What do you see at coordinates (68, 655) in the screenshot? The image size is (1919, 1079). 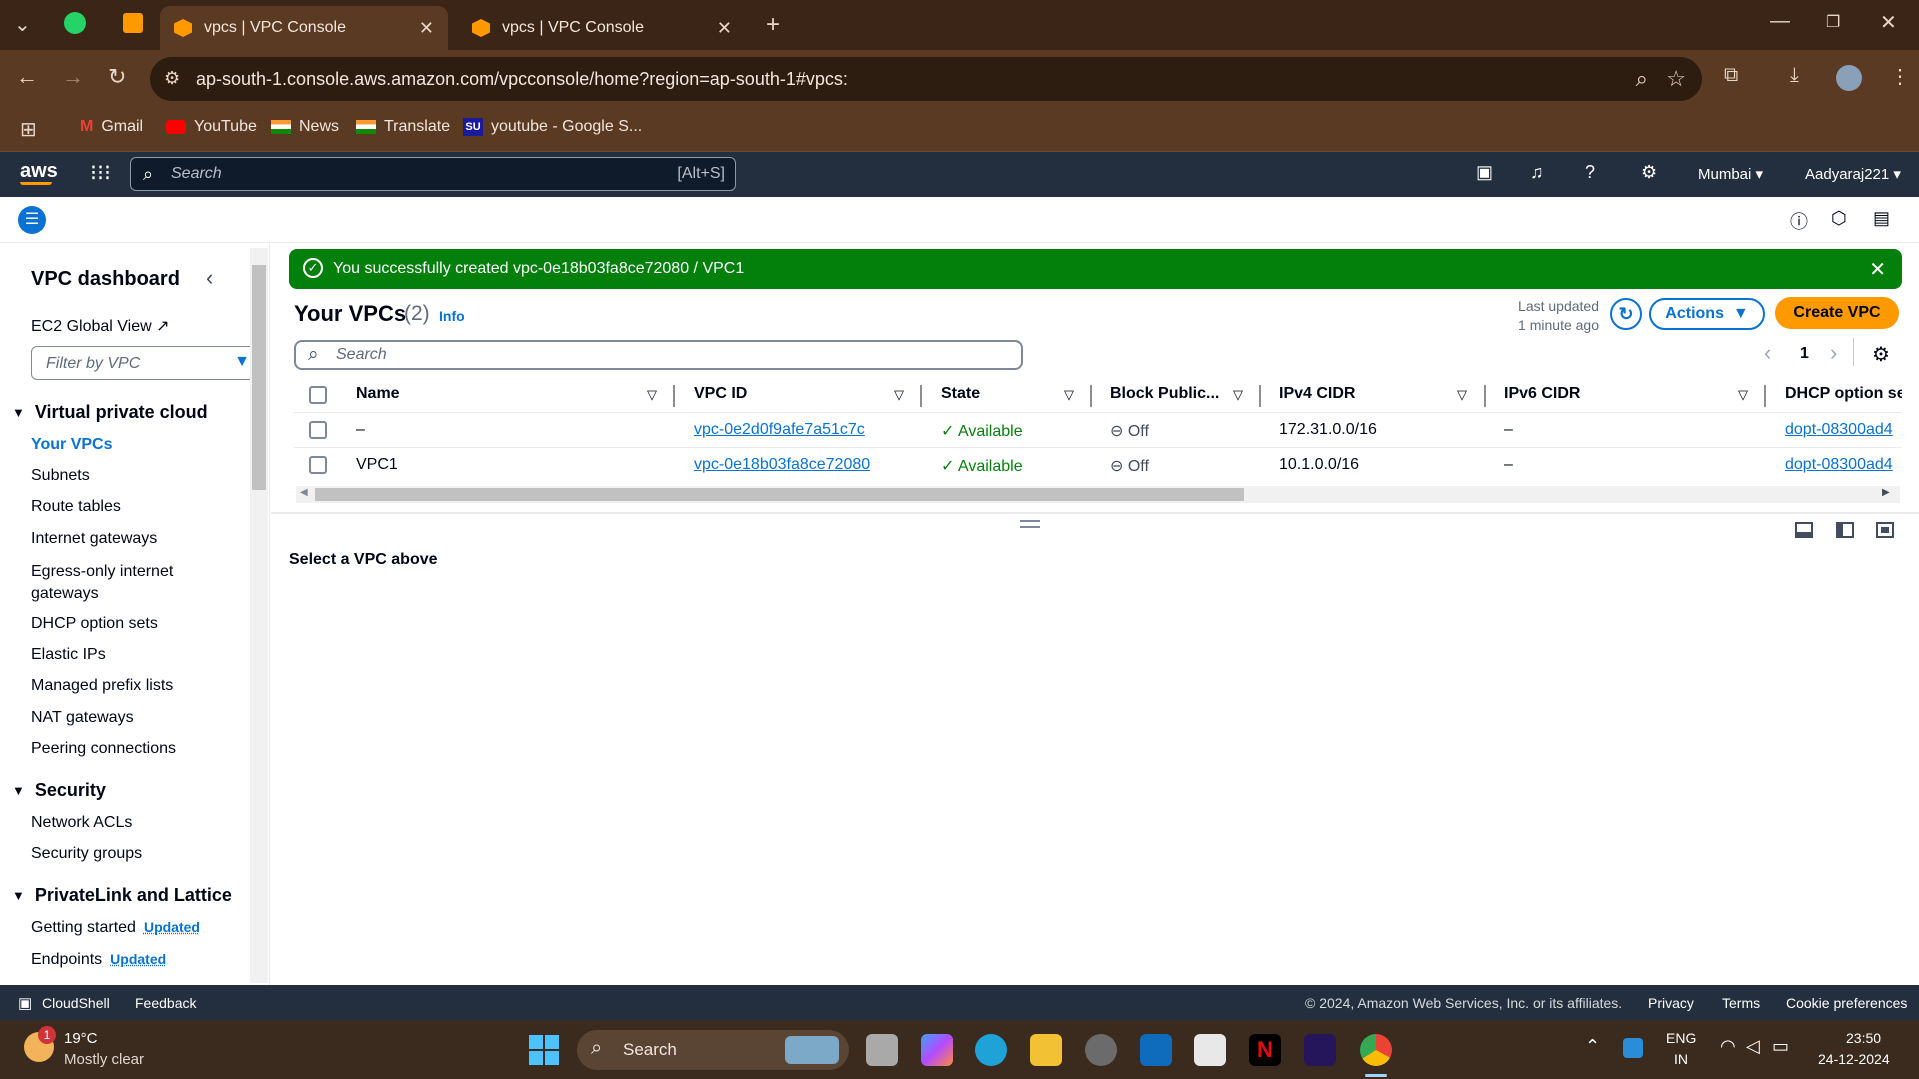 I see `sidebar-item-elastic-ips: Elastic IPs` at bounding box center [68, 655].